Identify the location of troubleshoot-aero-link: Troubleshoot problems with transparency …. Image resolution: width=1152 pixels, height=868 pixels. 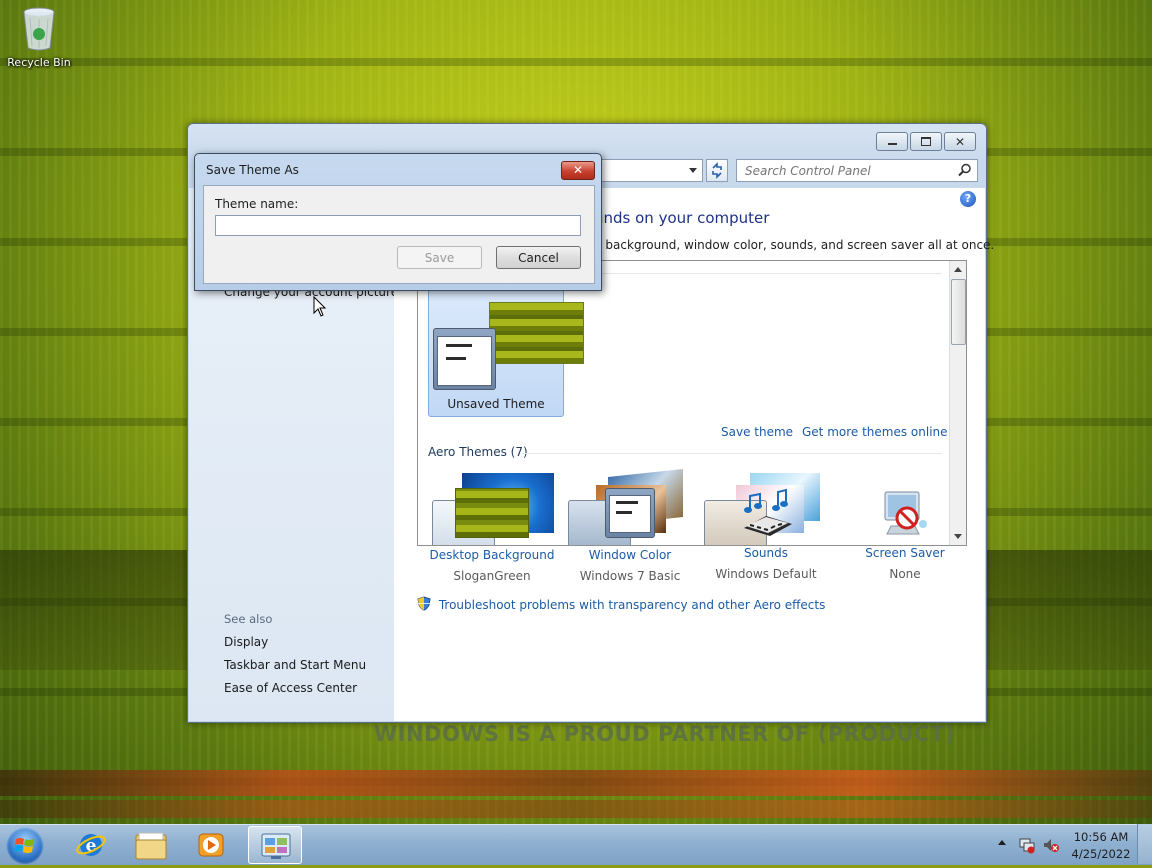
(632, 605).